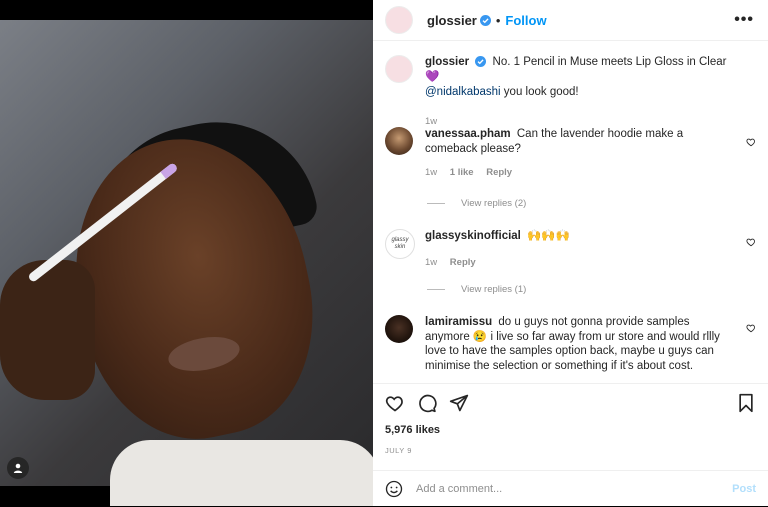 This screenshot has width=768, height=507. What do you see at coordinates (525, 20) in the screenshot?
I see `follow-button: Follow` at bounding box center [525, 20].